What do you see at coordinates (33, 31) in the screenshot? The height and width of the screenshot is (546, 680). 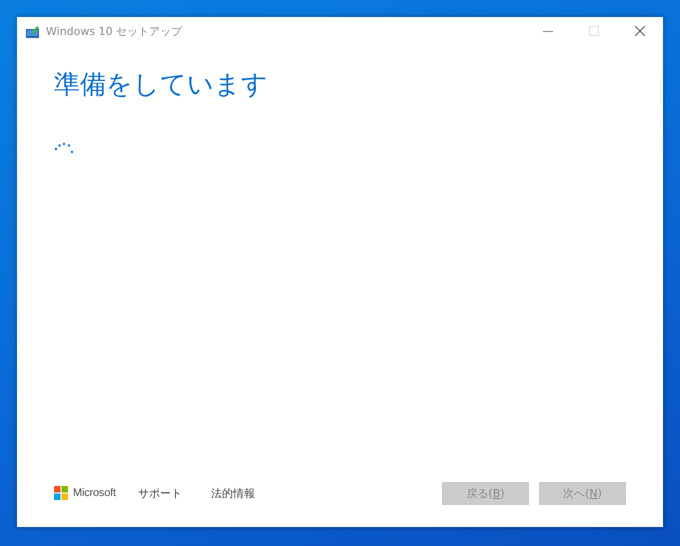 I see `setup-app-icon` at bounding box center [33, 31].